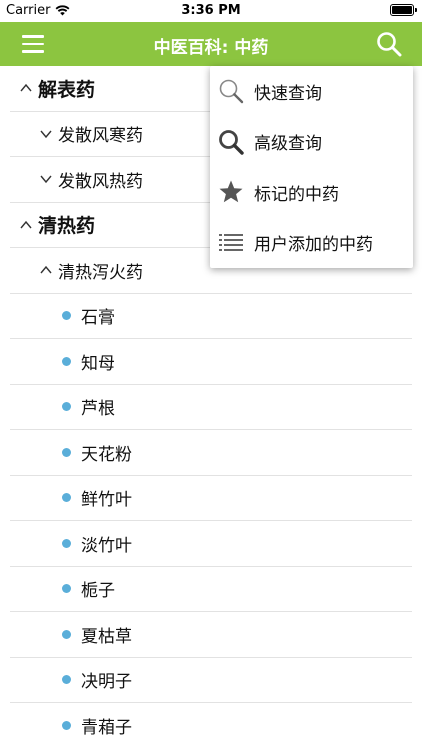 The image size is (422, 750). Describe the element at coordinates (211, 726) in the screenshot. I see `tree-row: 青葙子` at that location.